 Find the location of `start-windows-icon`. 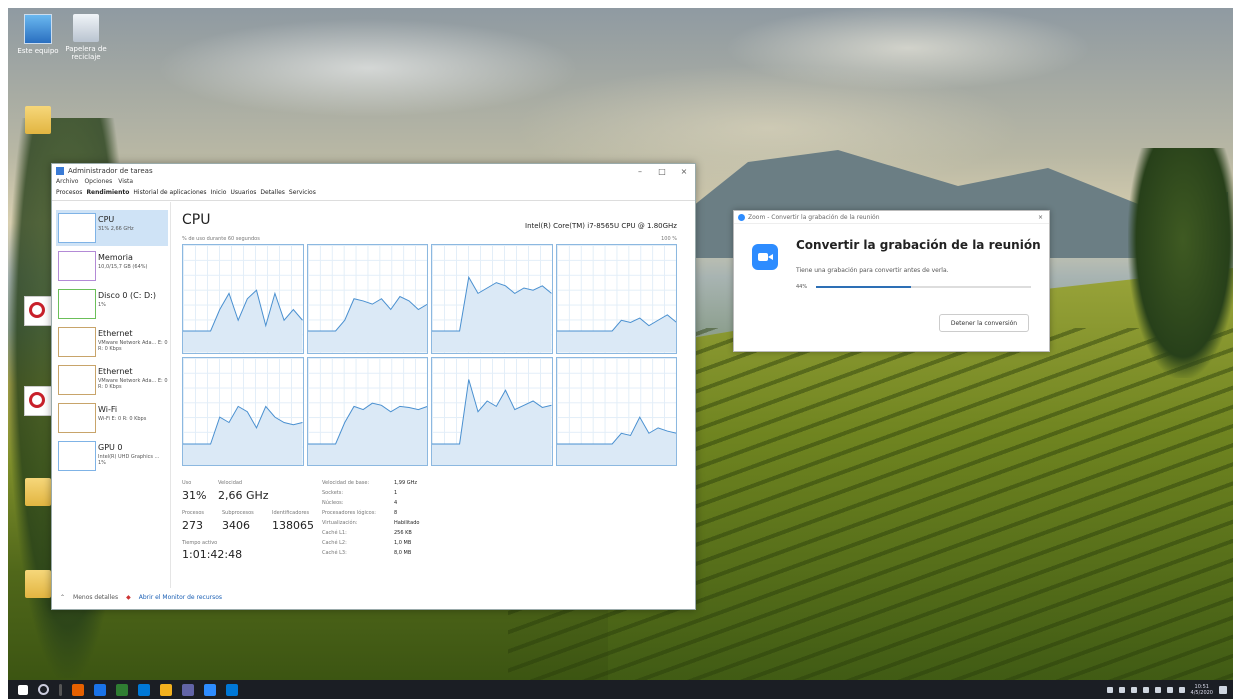

start-windows-icon is located at coordinates (23, 689).